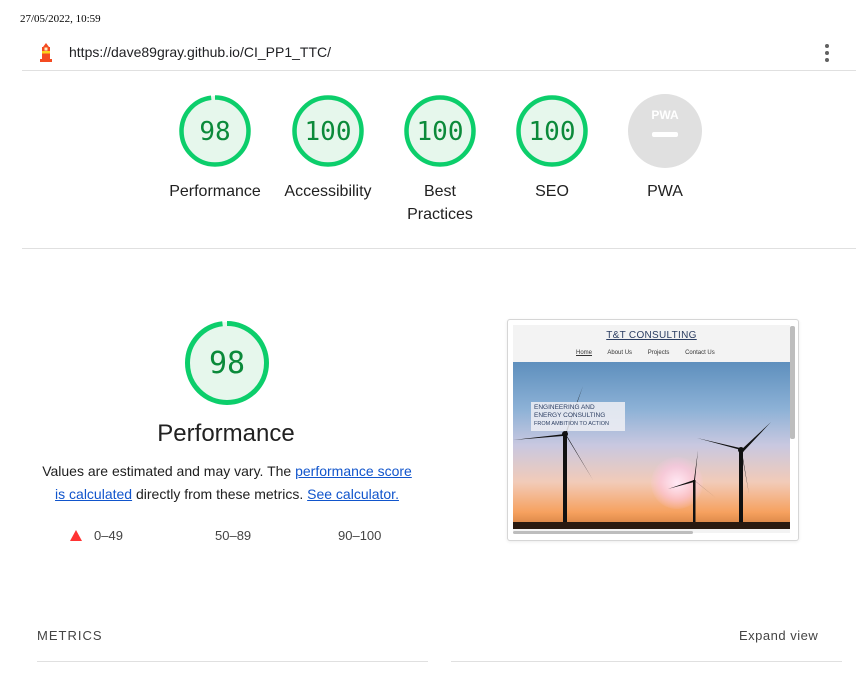 This screenshot has width=858, height=677. I want to click on site-nav-item: About Us, so click(620, 353).